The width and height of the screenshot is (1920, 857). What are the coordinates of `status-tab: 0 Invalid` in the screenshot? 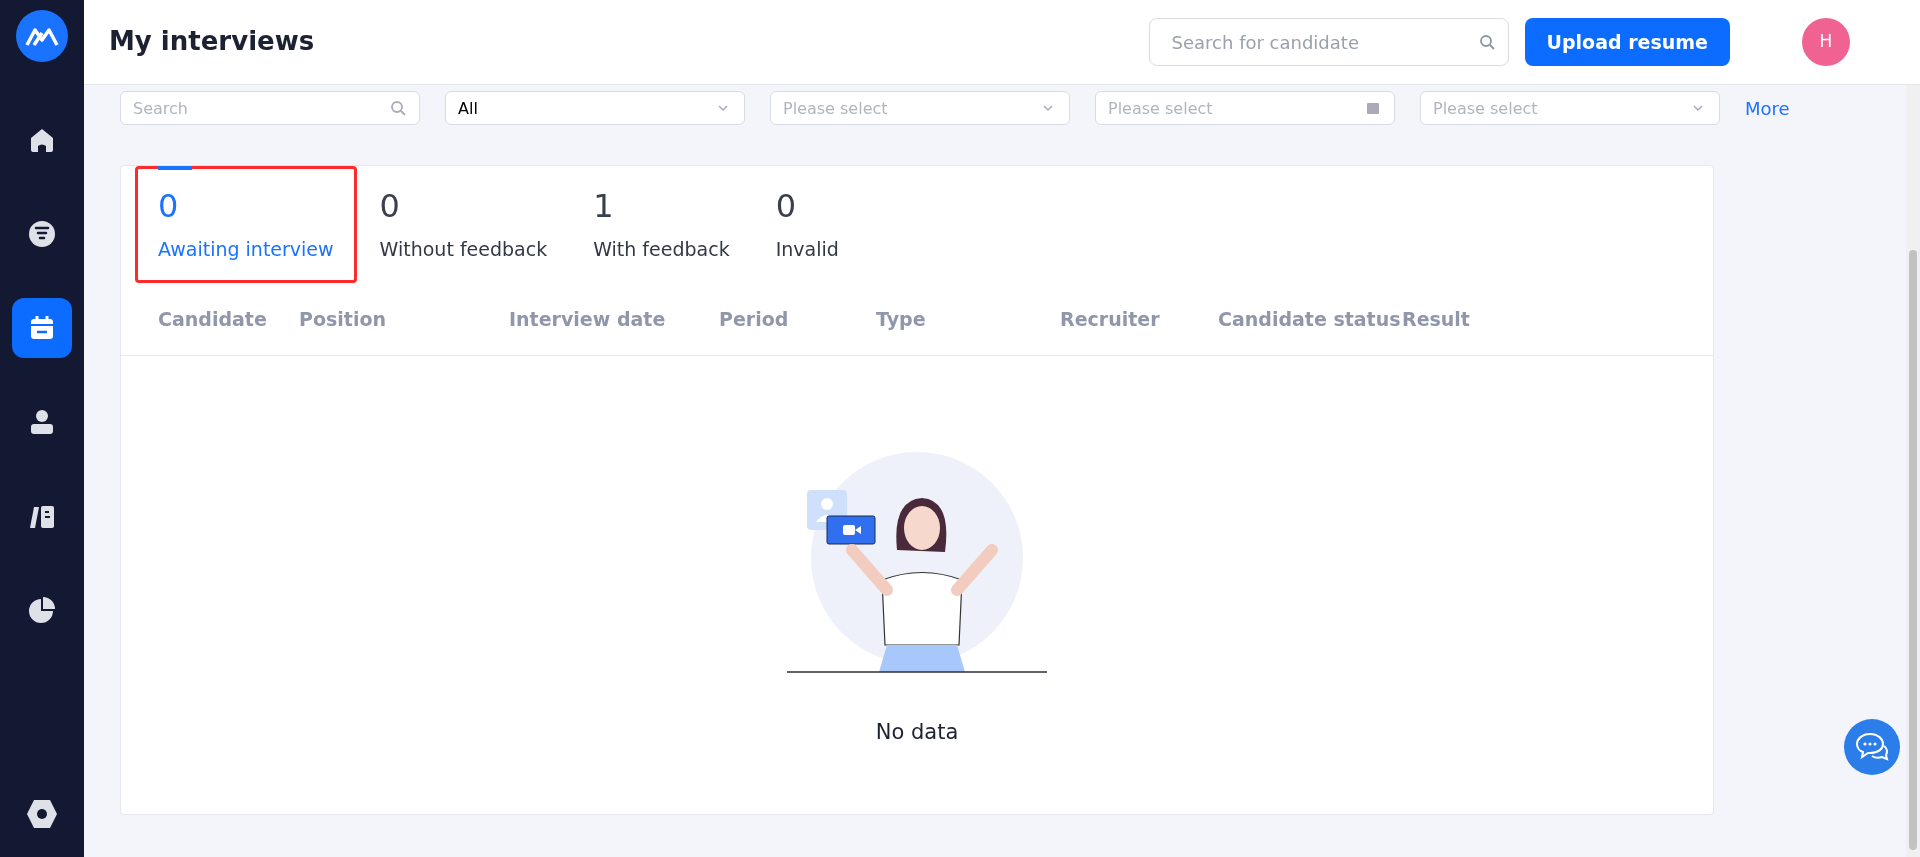 It's located at (812, 224).